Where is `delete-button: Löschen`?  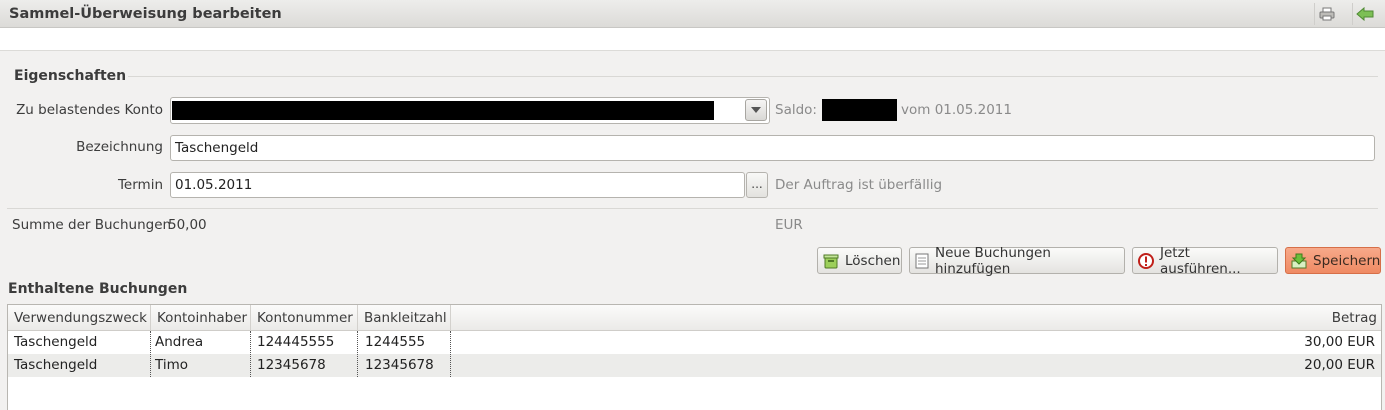
delete-button: Löschen is located at coordinates (859, 260).